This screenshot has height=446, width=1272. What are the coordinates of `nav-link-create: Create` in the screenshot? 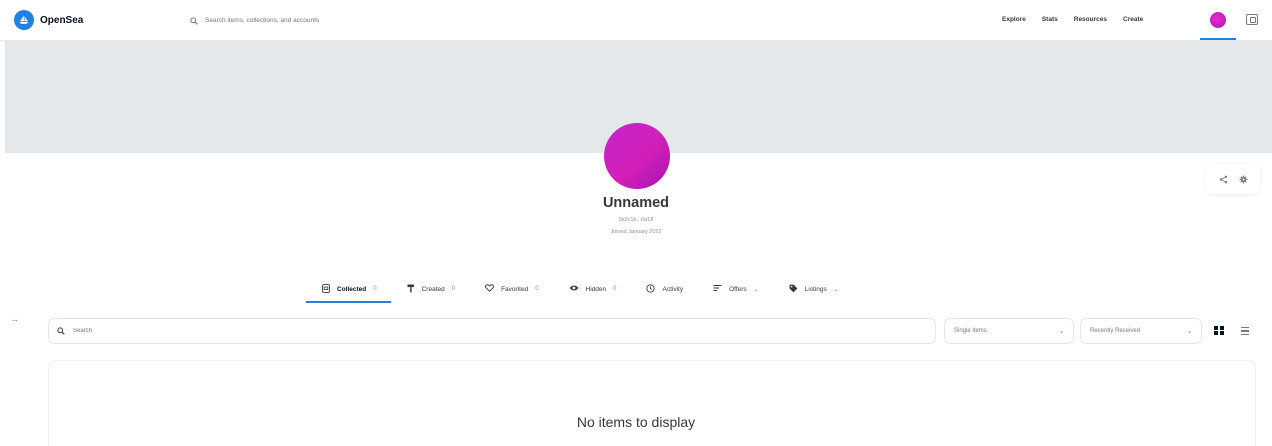 It's located at (1133, 19).